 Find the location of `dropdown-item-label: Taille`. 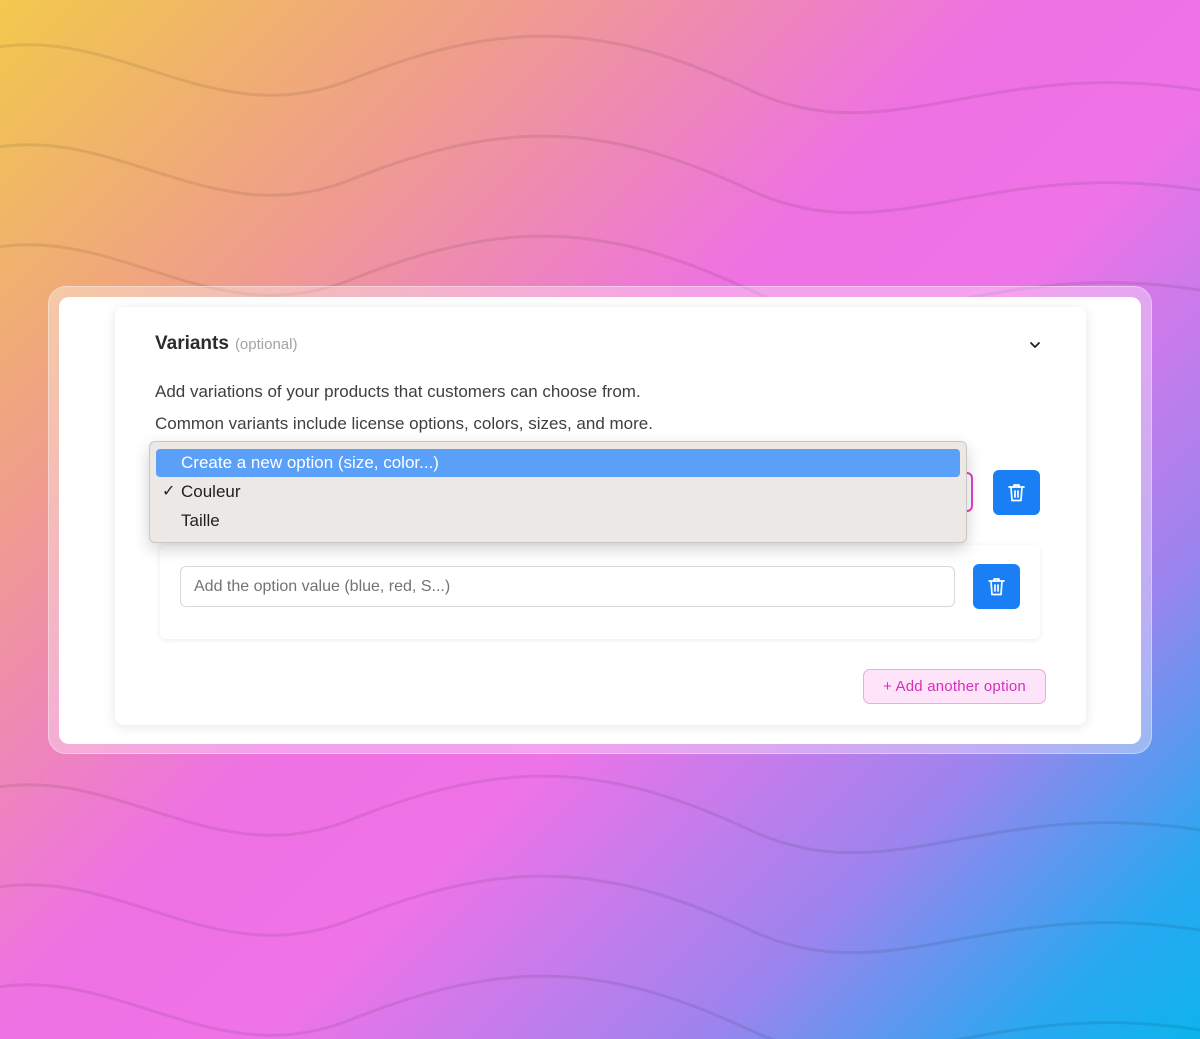

dropdown-item-label: Taille is located at coordinates (200, 520).